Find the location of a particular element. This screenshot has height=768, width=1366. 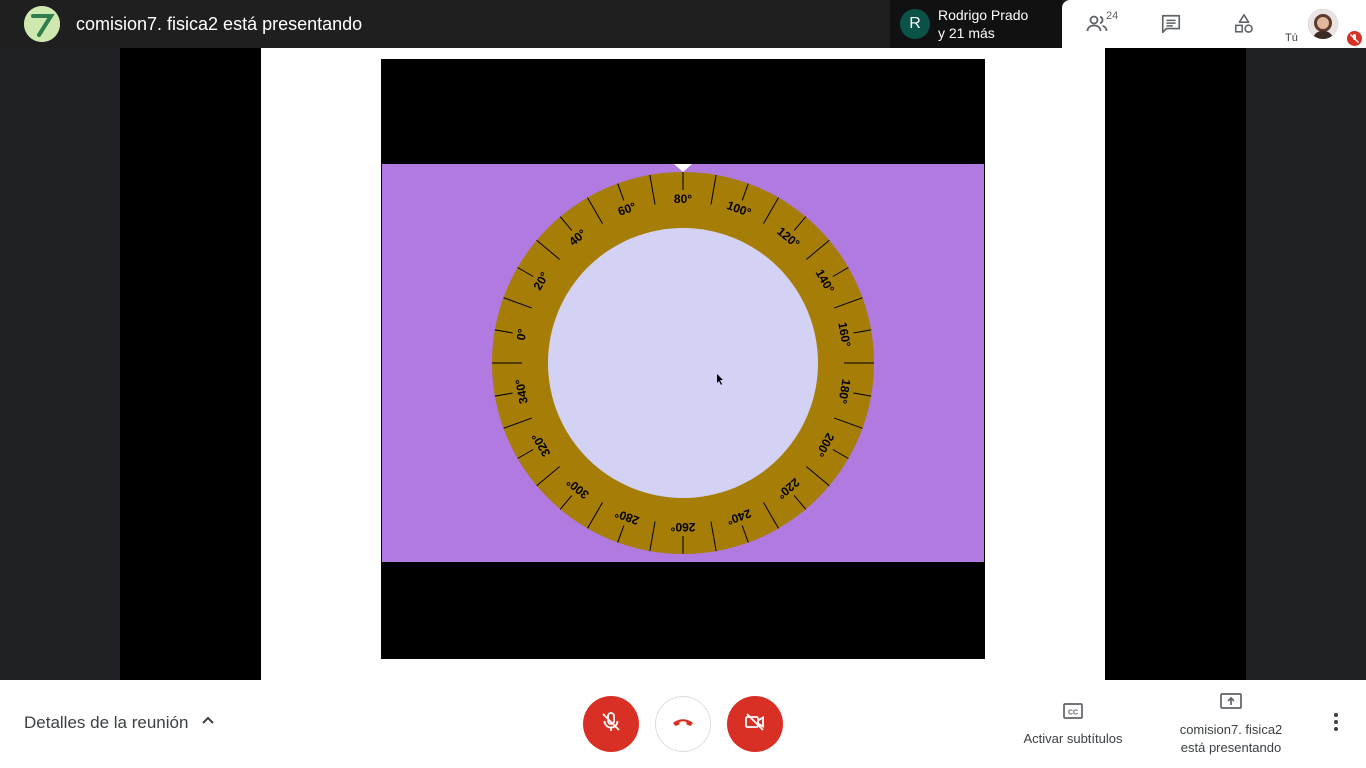

camera-off-icon is located at coordinates (755, 724).